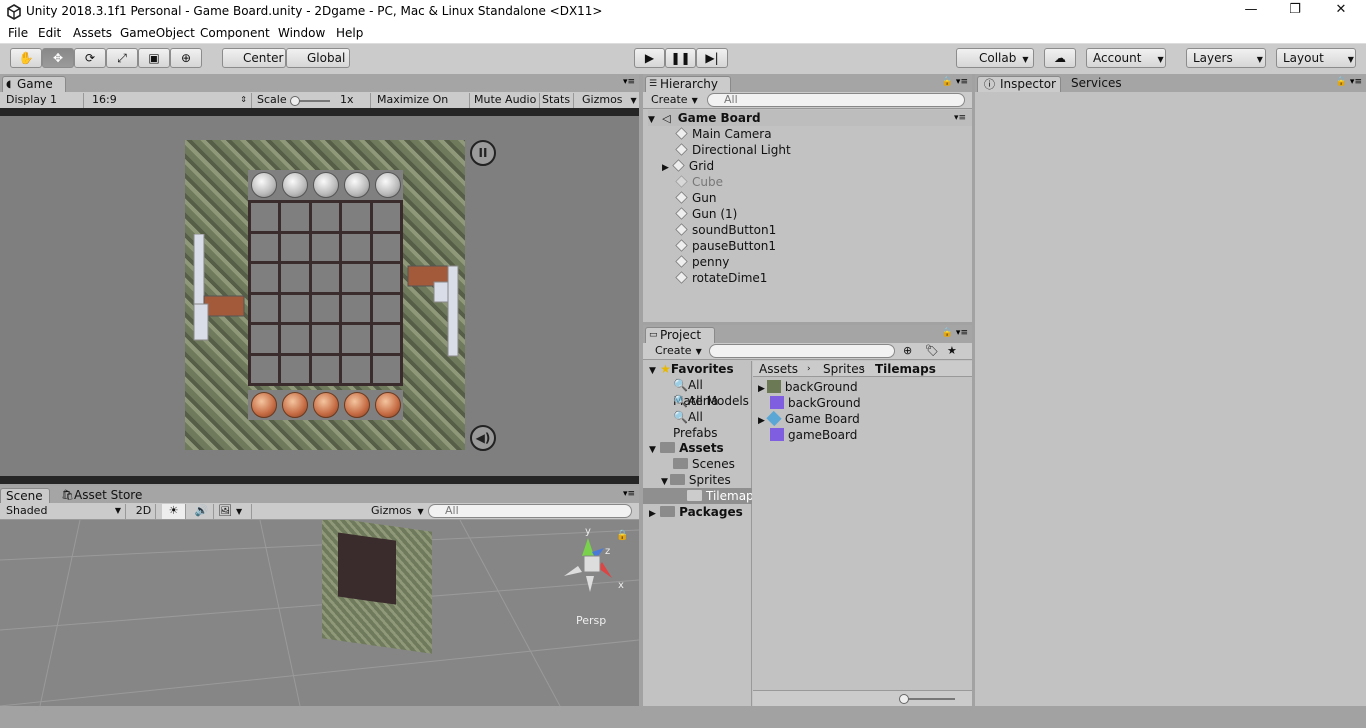  Describe the element at coordinates (235, 33) in the screenshot. I see `menu-component: Component` at that location.